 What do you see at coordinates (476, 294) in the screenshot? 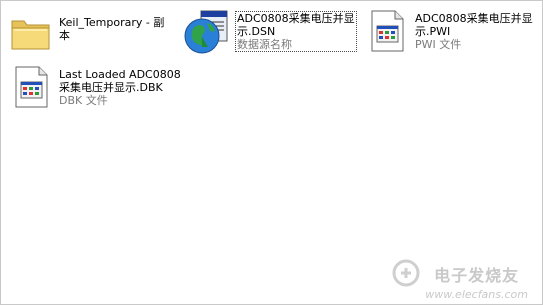
I see `watermark-url: www.elecfans.com` at bounding box center [476, 294].